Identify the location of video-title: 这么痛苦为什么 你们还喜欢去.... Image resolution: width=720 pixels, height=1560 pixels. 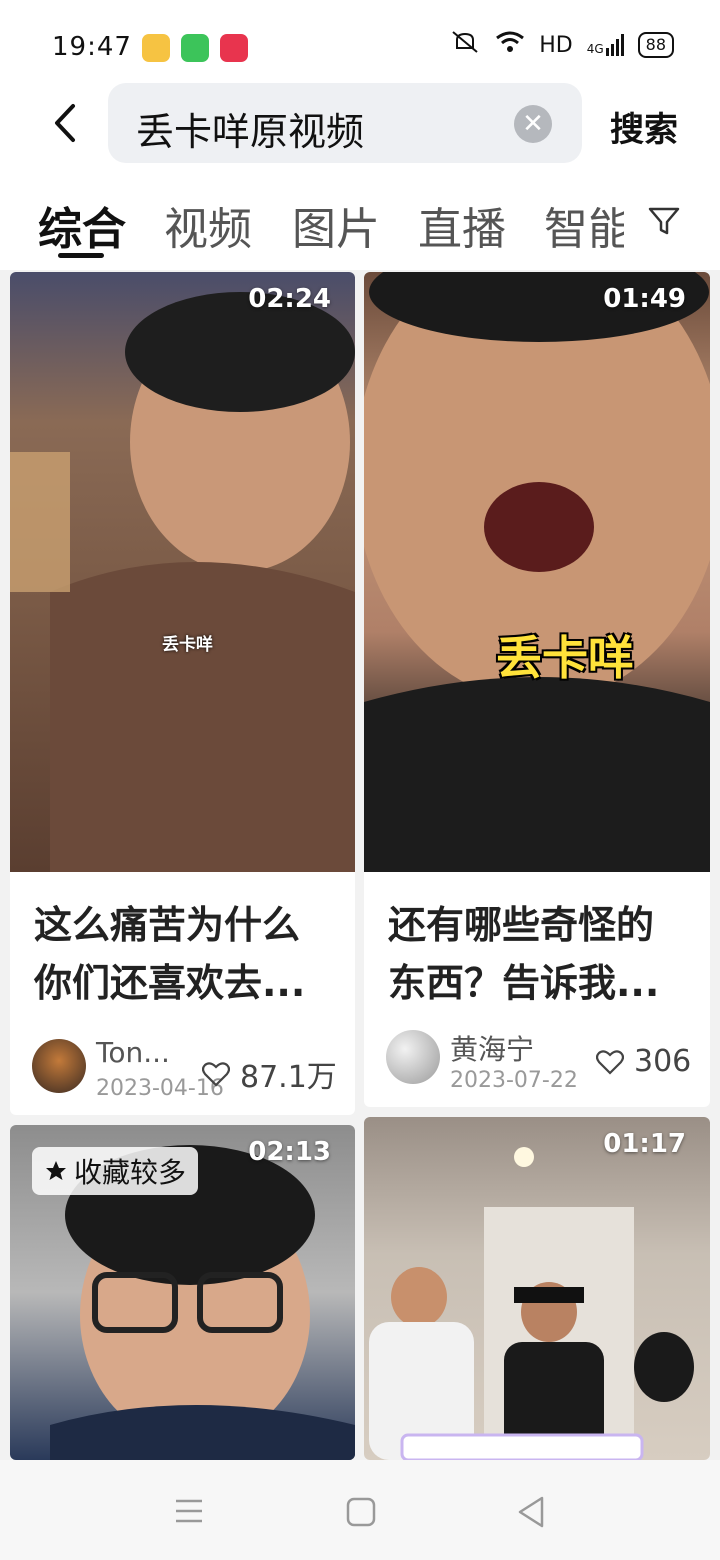
(170, 954).